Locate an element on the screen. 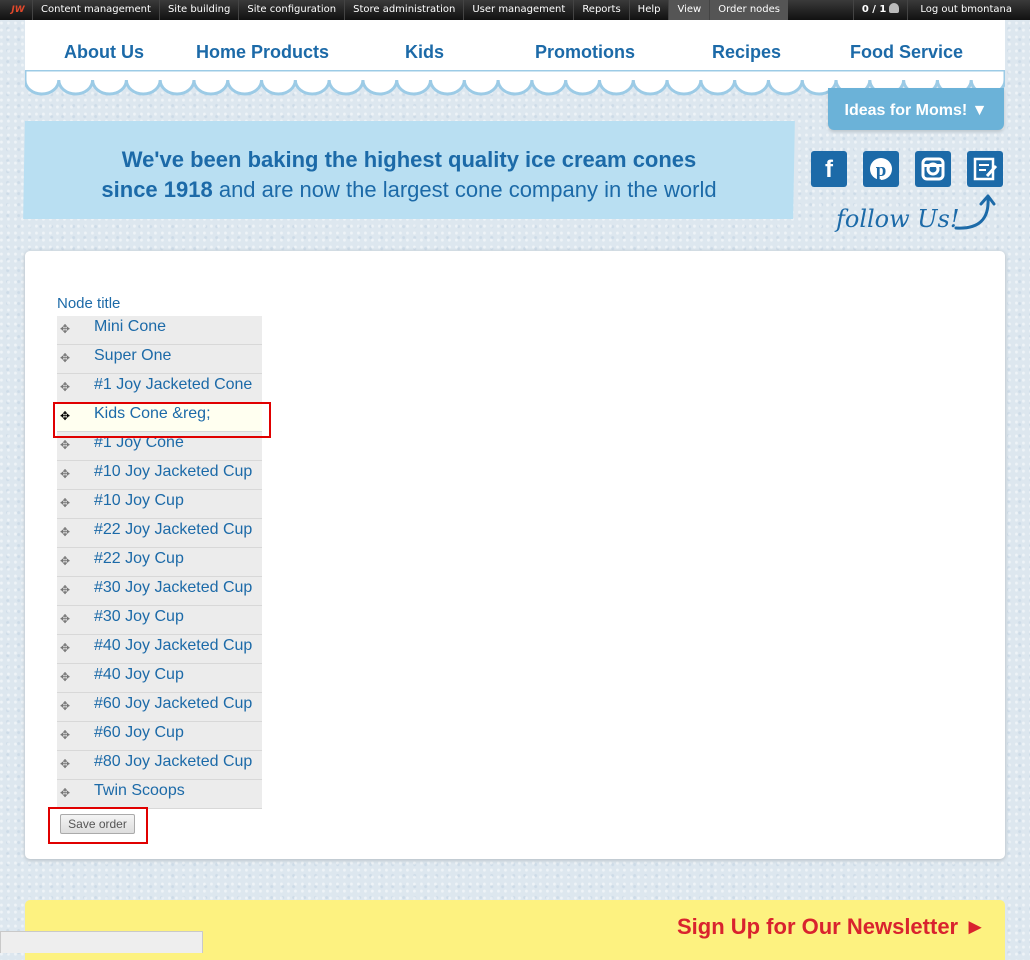  instagram-icon is located at coordinates (933, 169).